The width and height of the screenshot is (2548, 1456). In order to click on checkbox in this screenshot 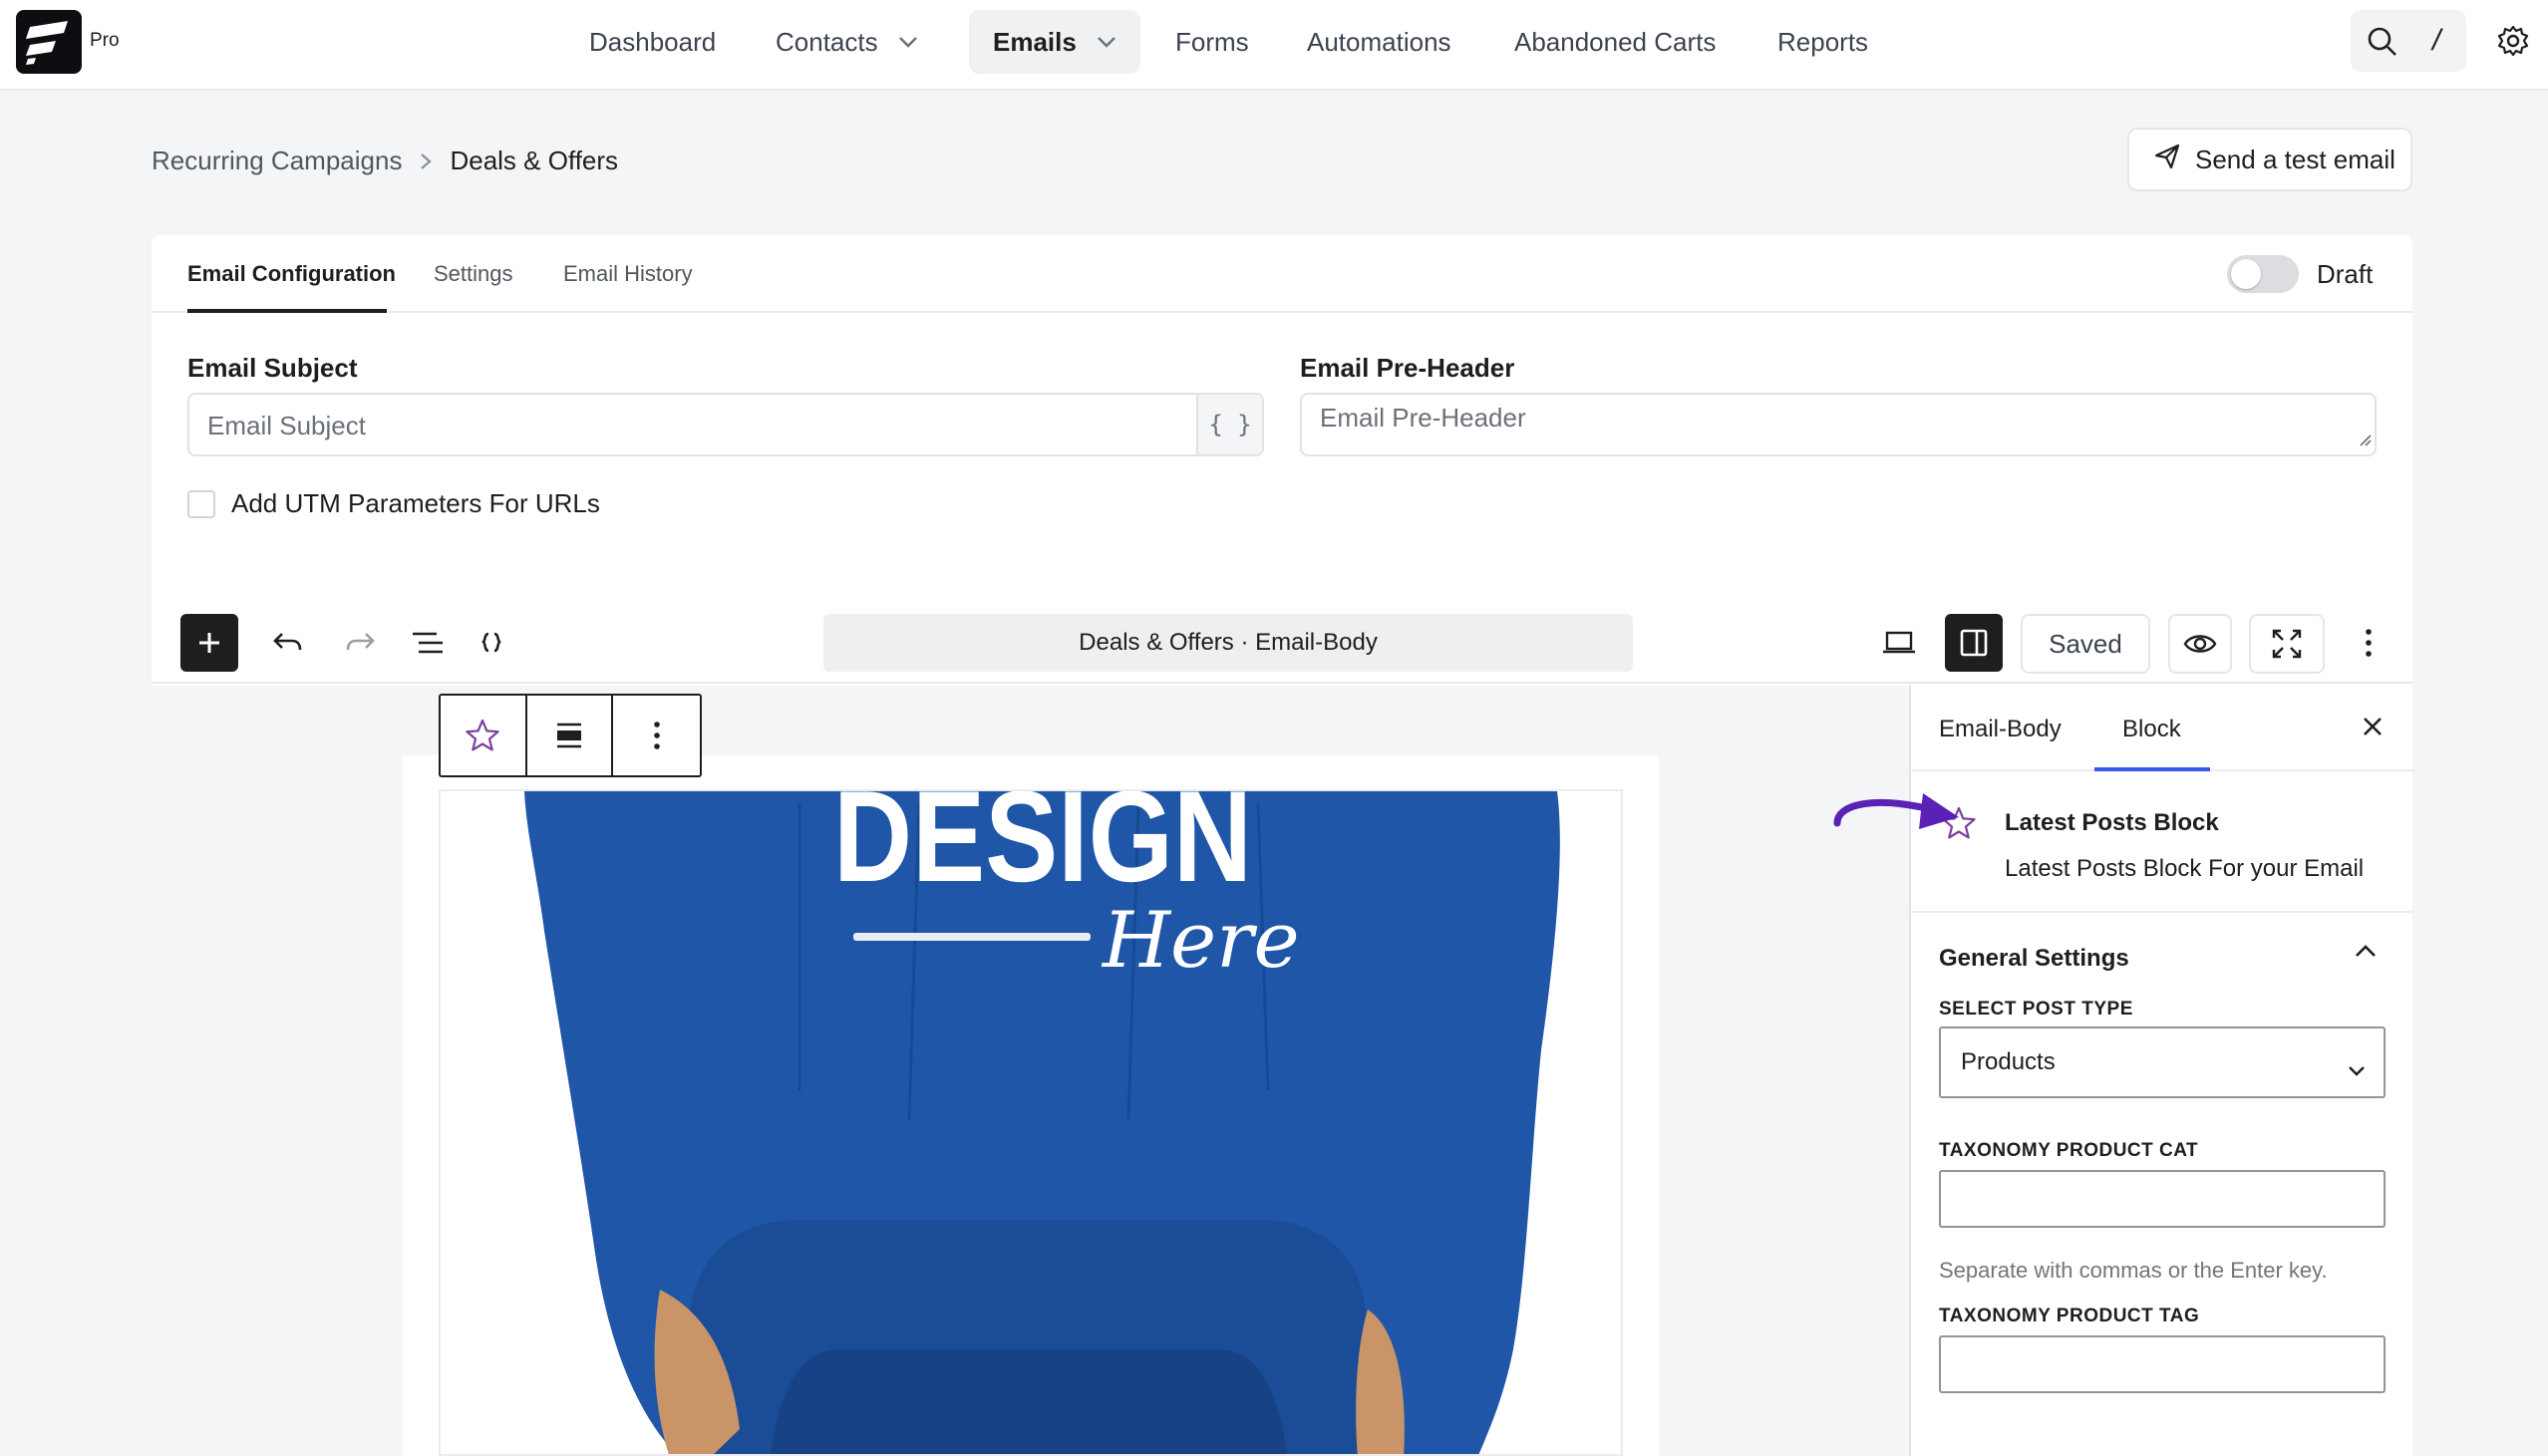, I will do `click(201, 504)`.